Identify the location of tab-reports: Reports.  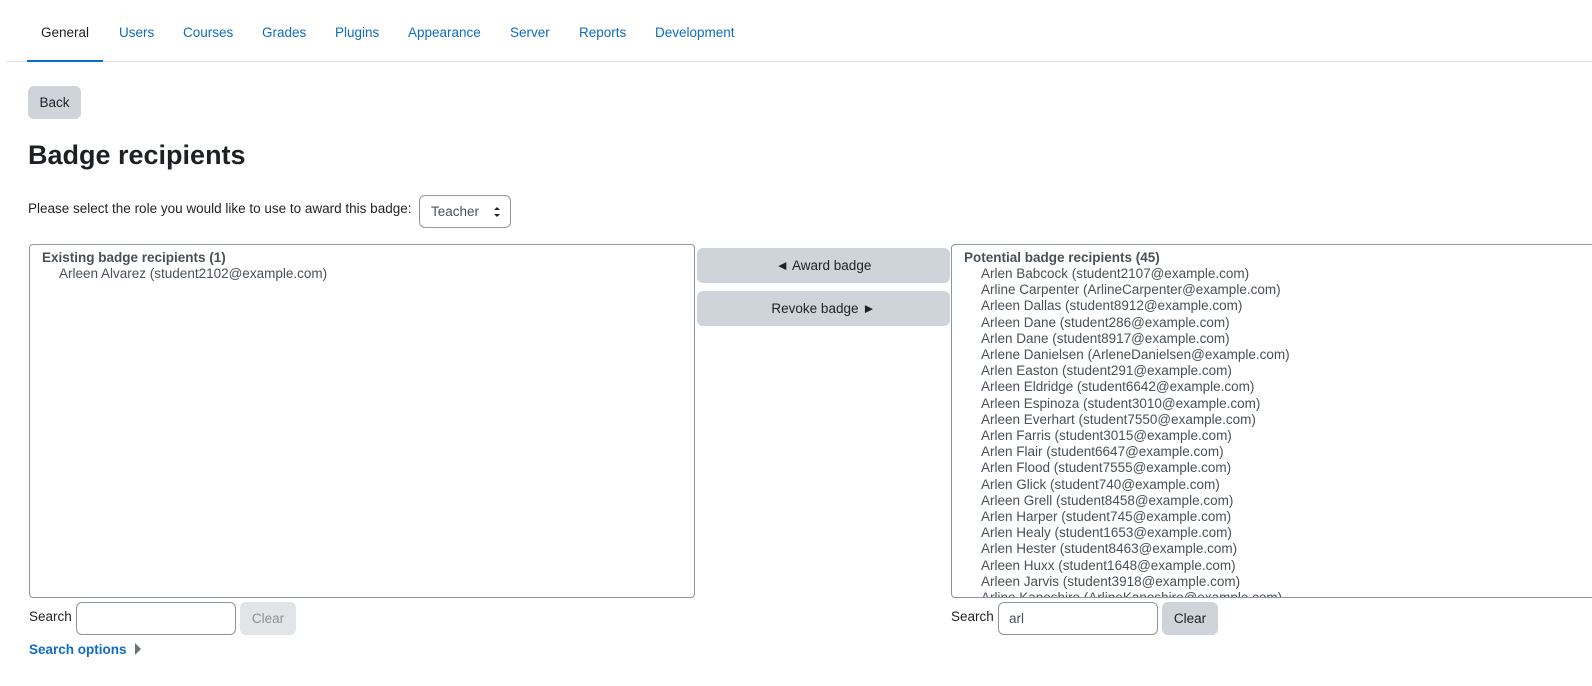
(602, 31).